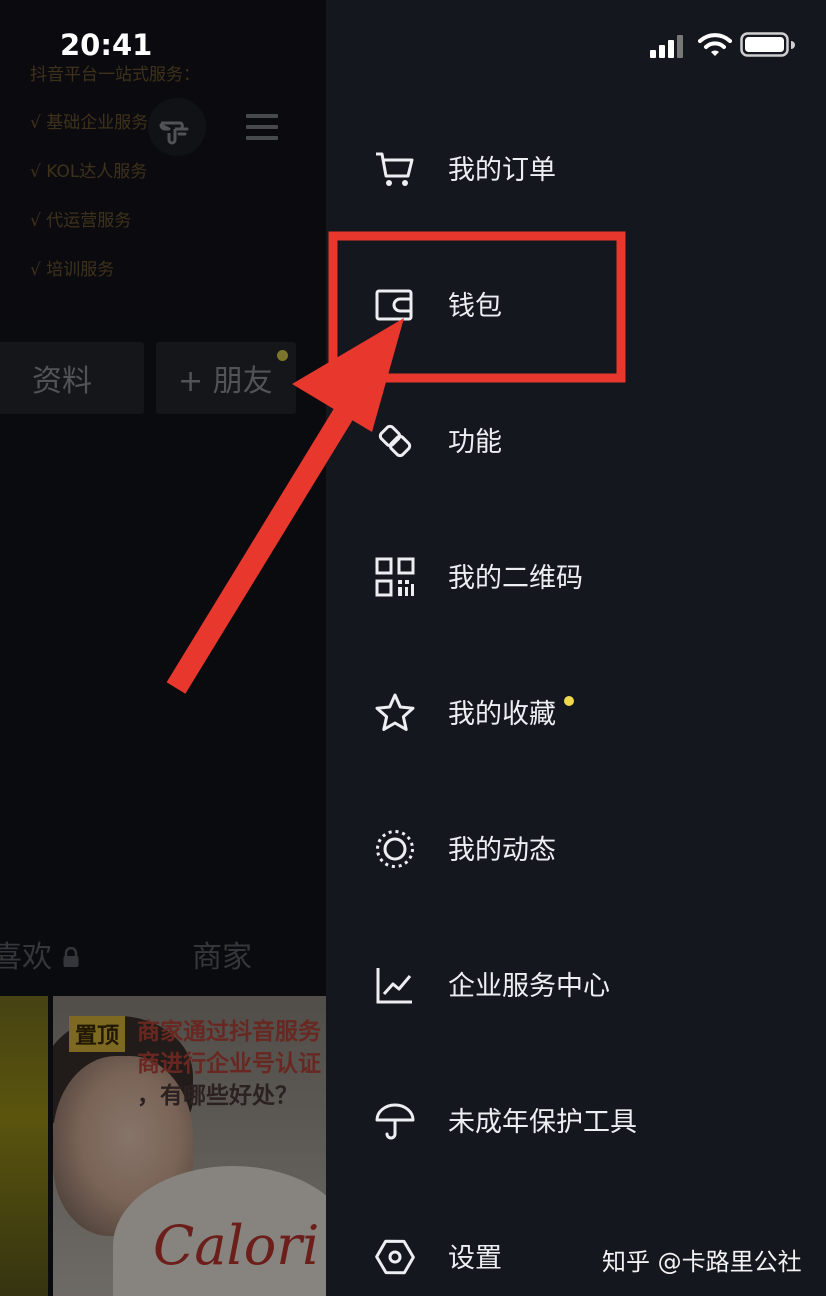 The width and height of the screenshot is (826, 1296). I want to click on qr-code-icon, so click(395, 577).